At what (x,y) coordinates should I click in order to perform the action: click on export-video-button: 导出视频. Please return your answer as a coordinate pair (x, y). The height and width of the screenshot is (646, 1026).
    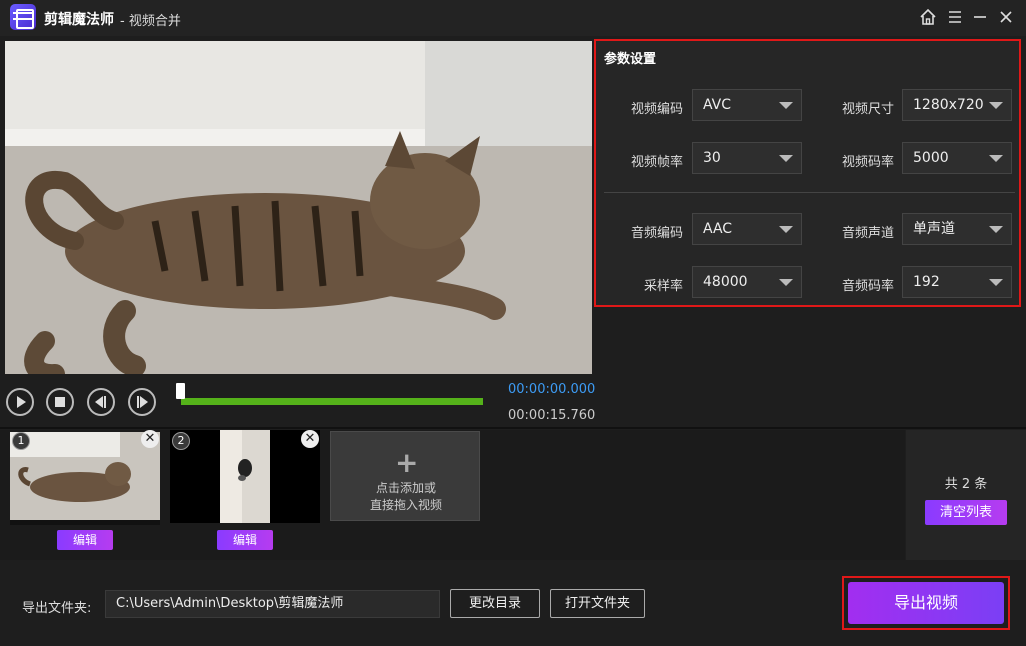
    Looking at the image, I should click on (926, 603).